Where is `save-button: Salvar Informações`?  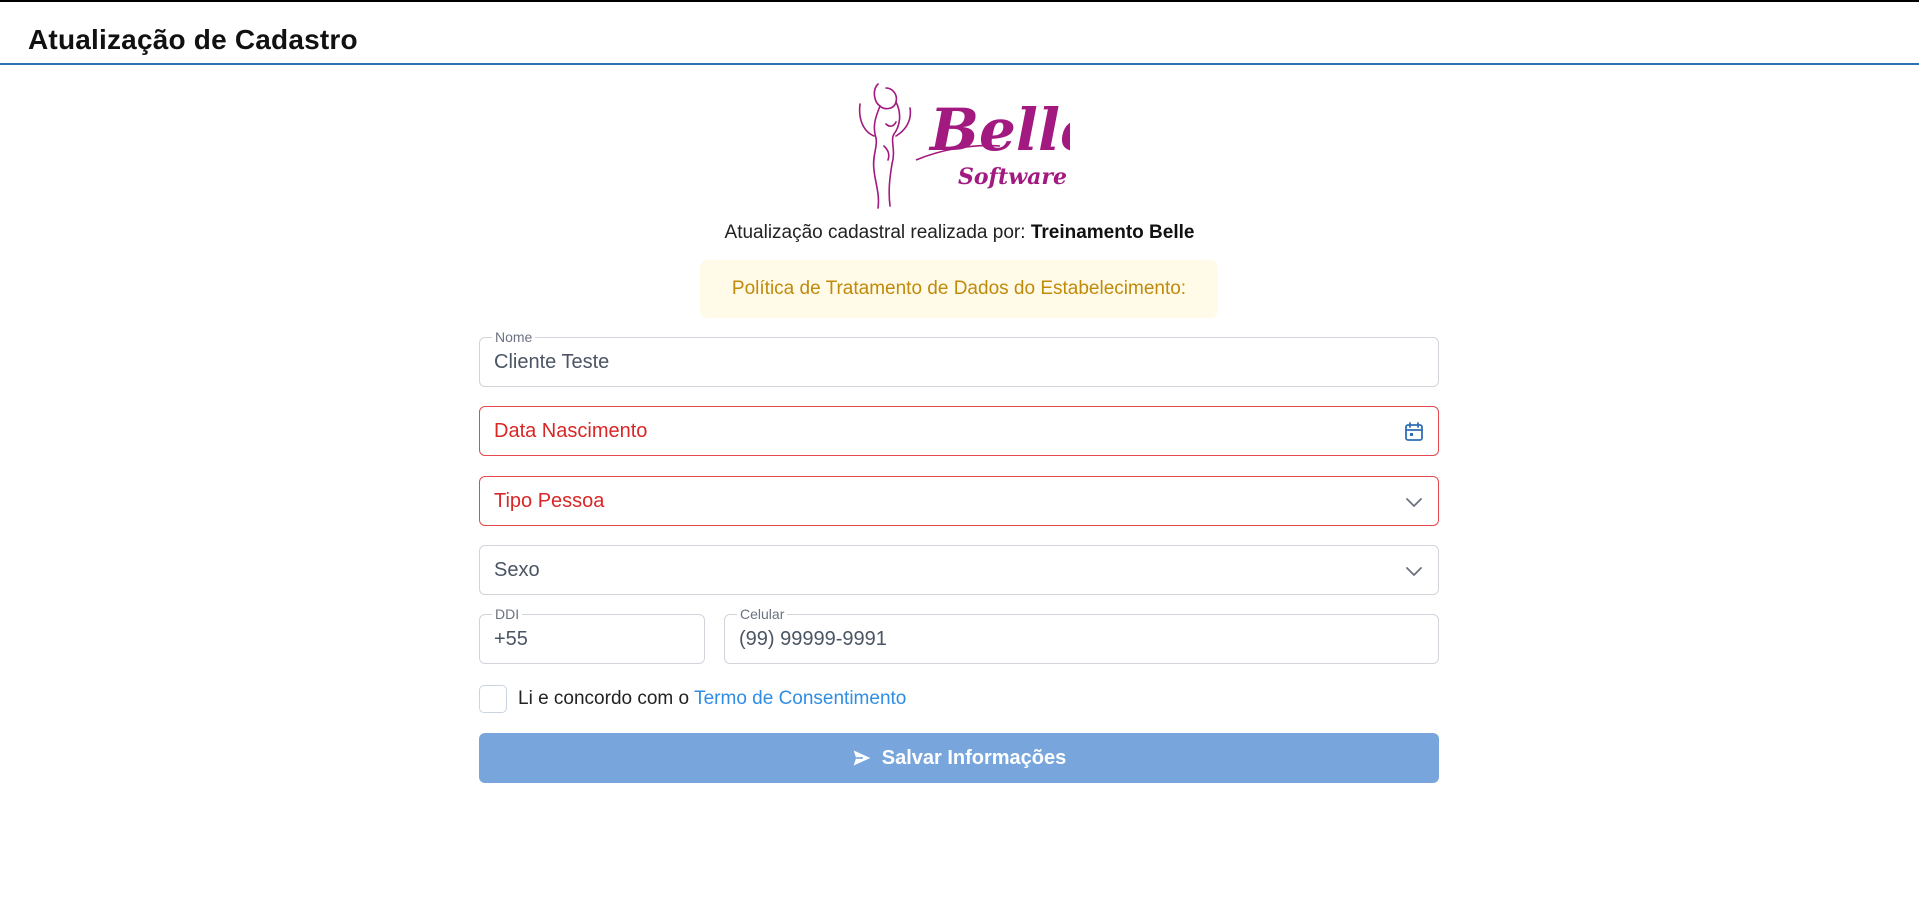
save-button: Salvar Informações is located at coordinates (959, 758).